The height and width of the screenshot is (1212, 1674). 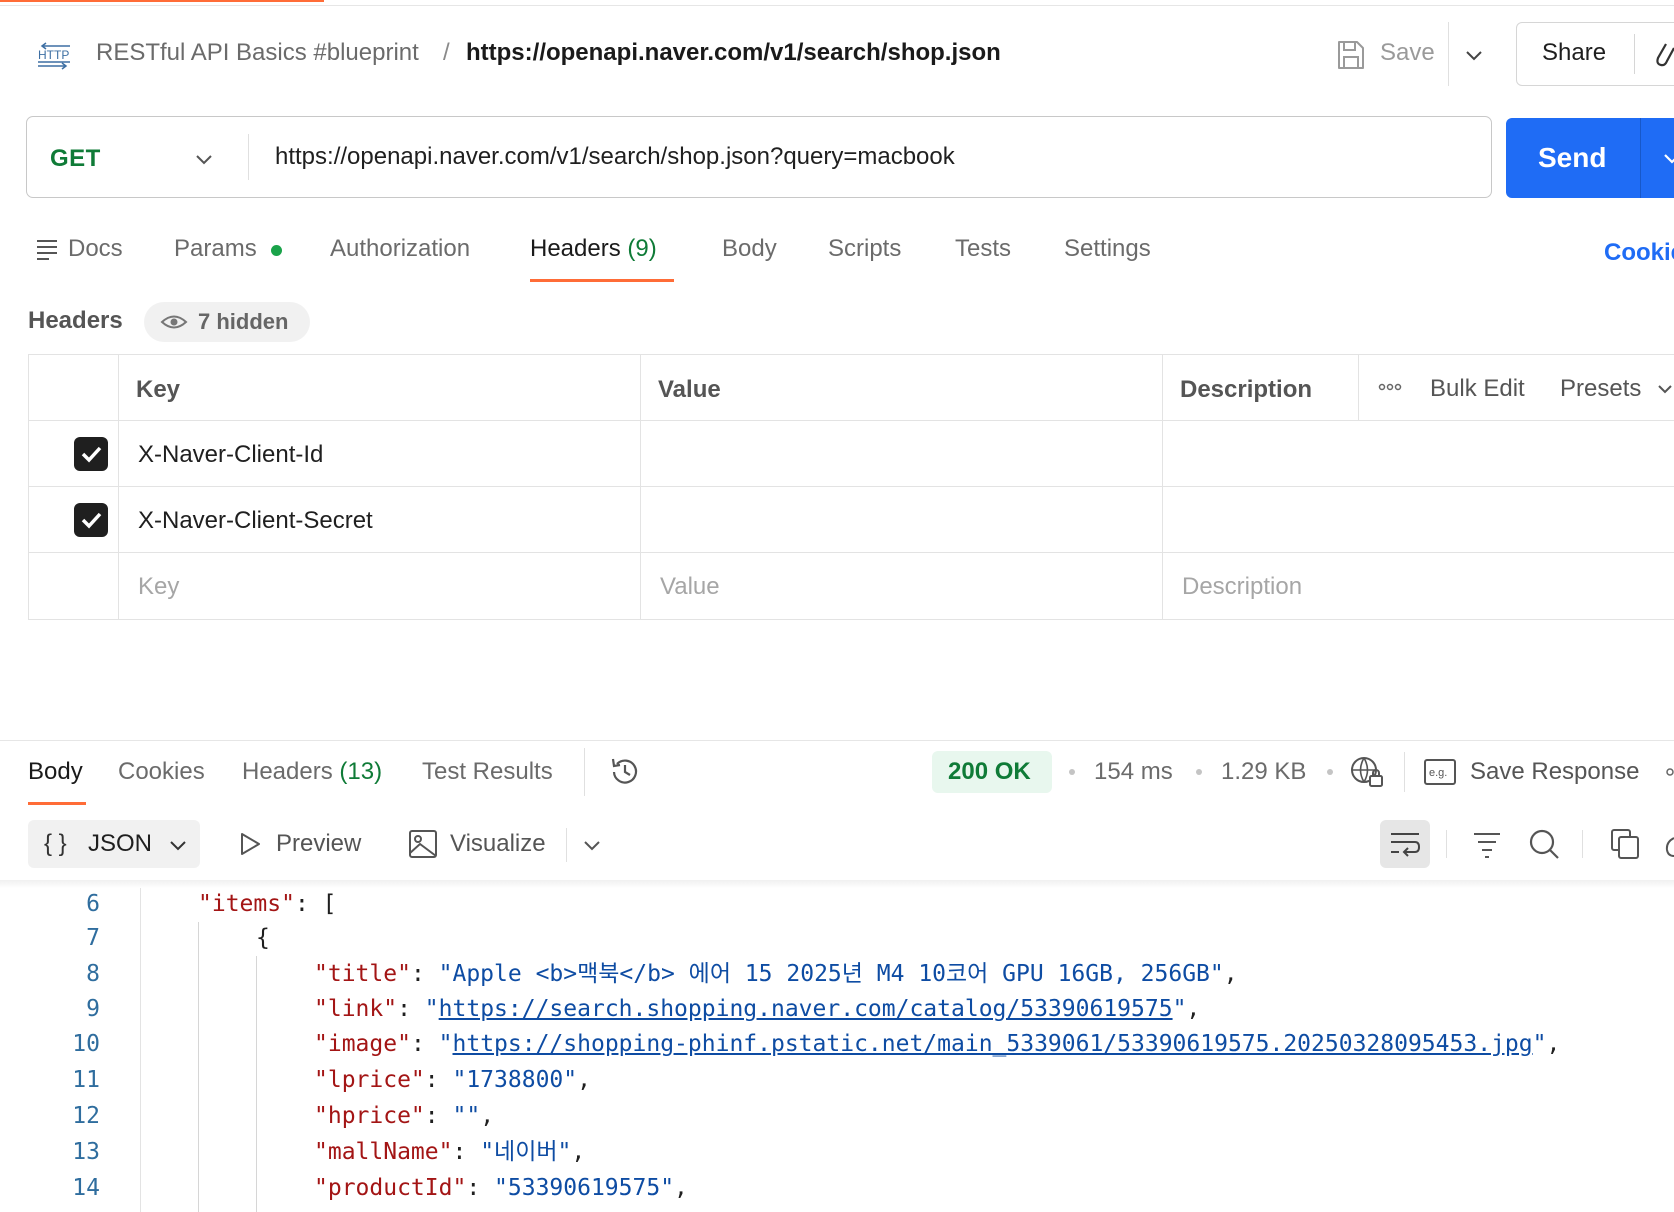 I want to click on tab-headers: Headers (9), so click(x=593, y=249).